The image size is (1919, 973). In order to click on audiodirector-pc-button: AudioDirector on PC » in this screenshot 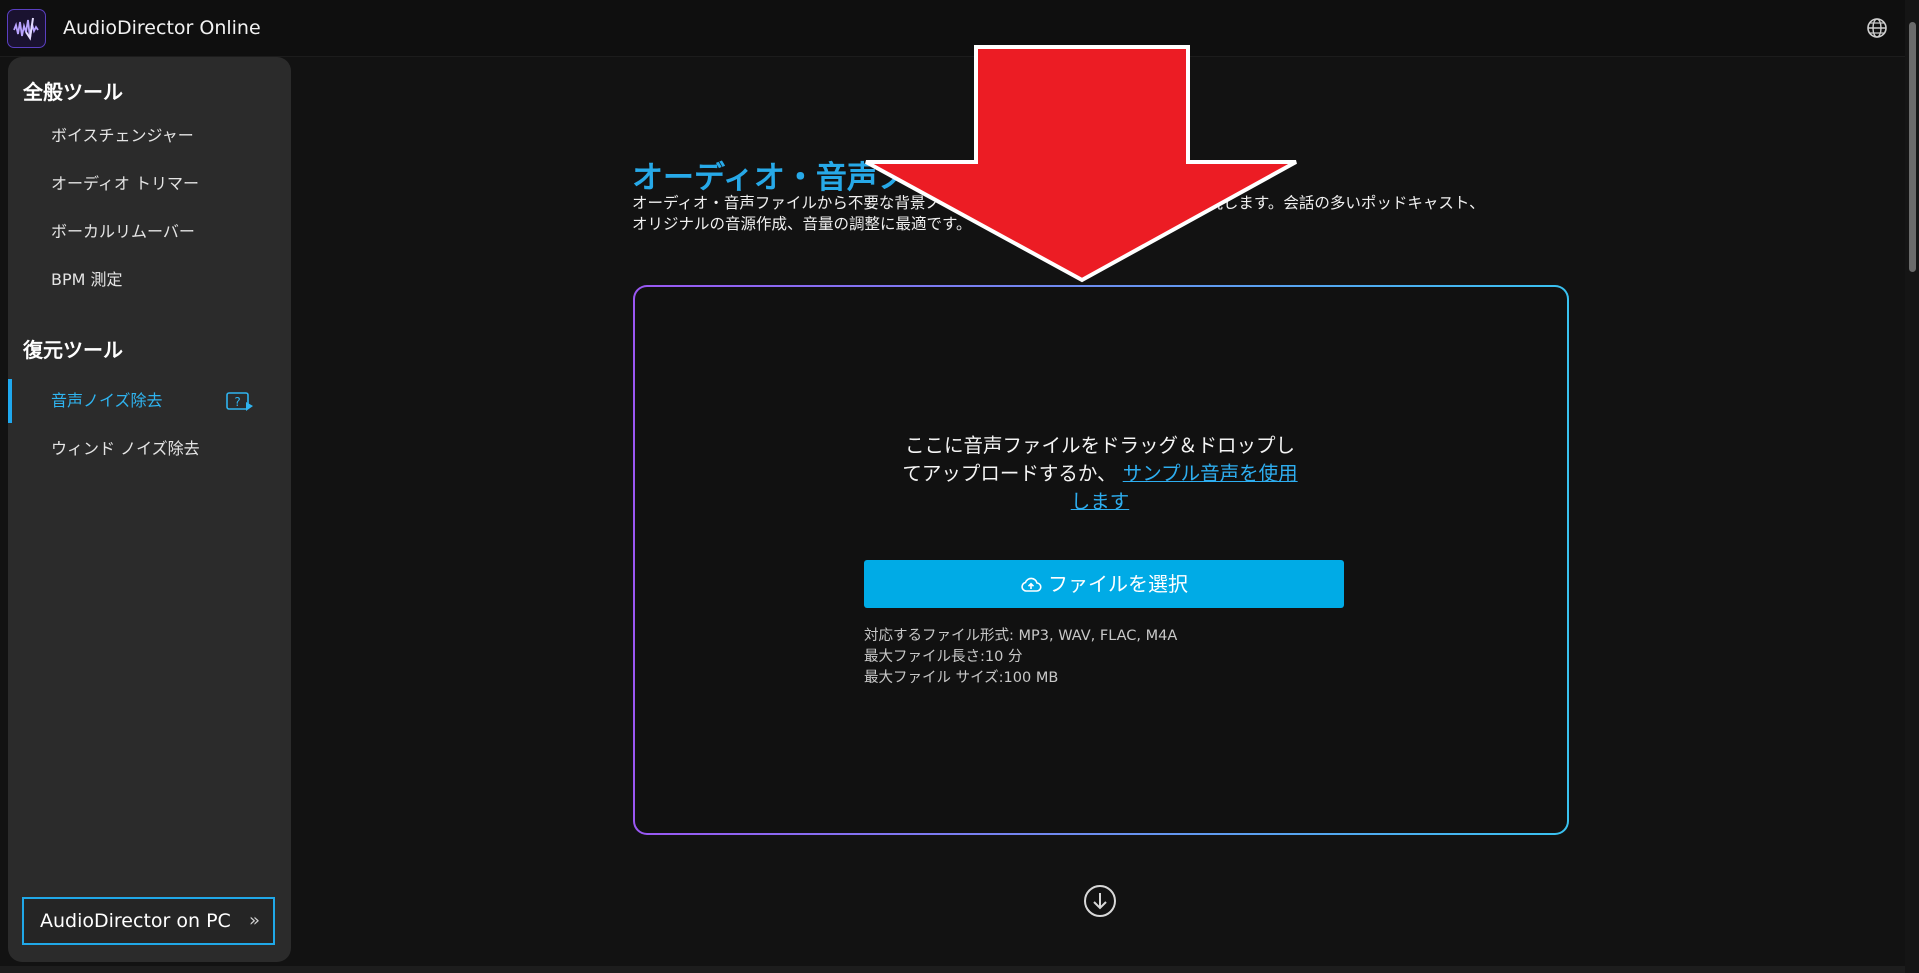, I will do `click(148, 921)`.